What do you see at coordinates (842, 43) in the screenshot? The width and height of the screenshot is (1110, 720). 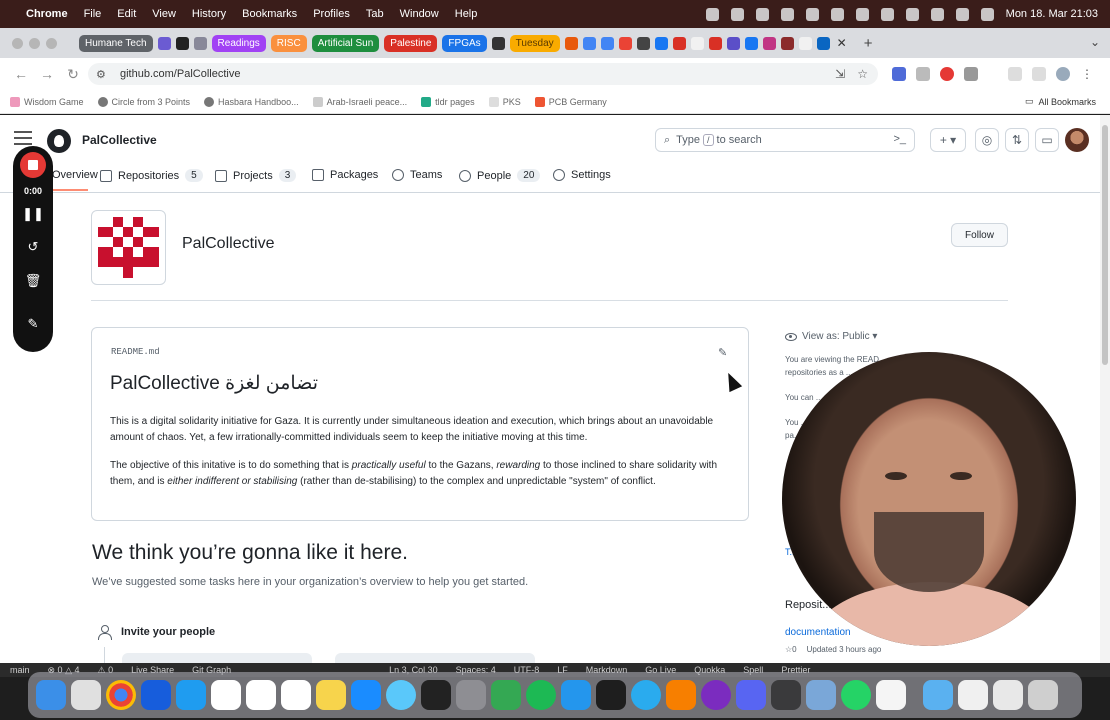 I see `close-tab-icon: ✕` at bounding box center [842, 43].